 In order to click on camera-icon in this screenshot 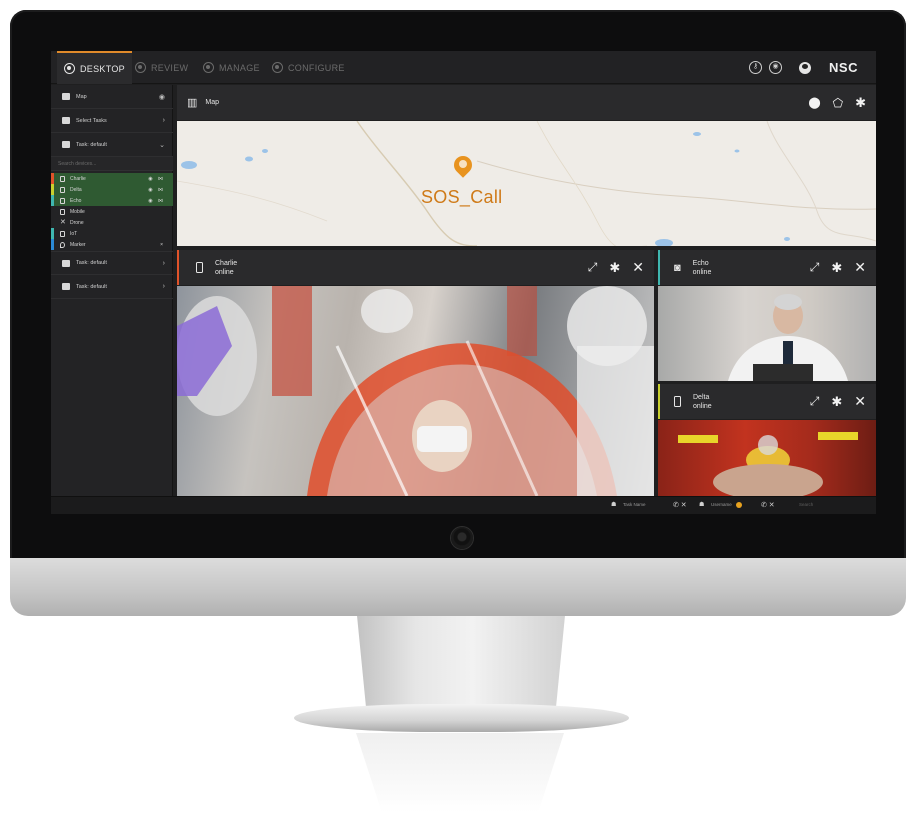, I will do `click(62, 200)`.